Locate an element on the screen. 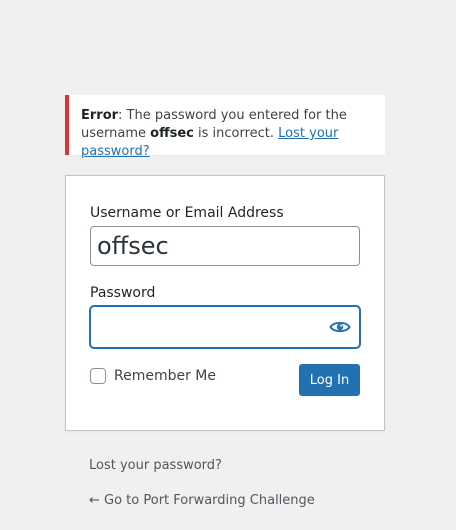  remember-me-row: Remember Me is located at coordinates (153, 376).